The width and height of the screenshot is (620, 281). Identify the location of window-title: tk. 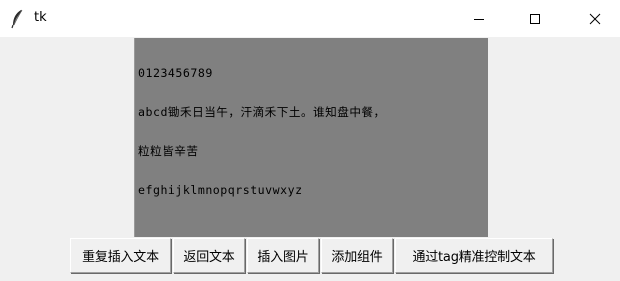
(40, 17).